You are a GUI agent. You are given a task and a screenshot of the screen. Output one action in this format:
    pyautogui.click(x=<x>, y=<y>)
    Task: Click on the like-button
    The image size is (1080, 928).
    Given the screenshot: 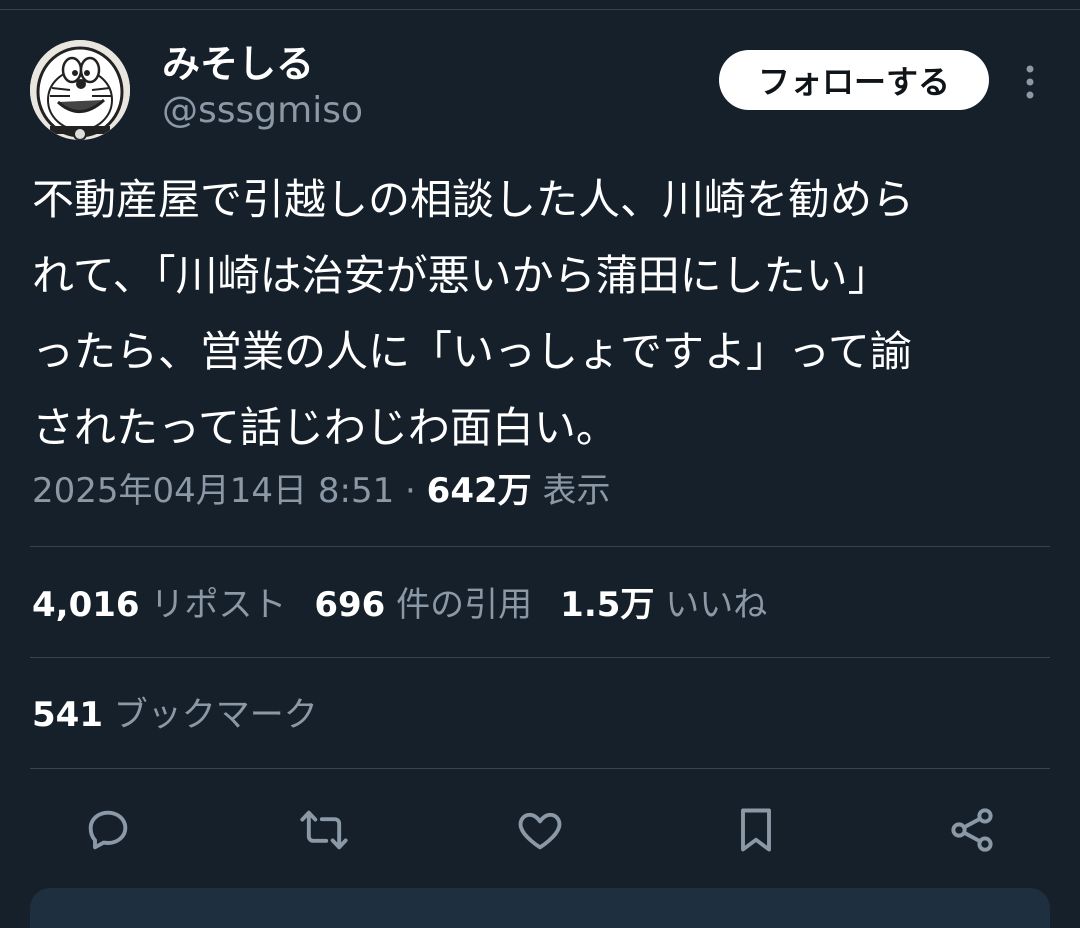 What is the action you would take?
    pyautogui.click(x=540, y=830)
    